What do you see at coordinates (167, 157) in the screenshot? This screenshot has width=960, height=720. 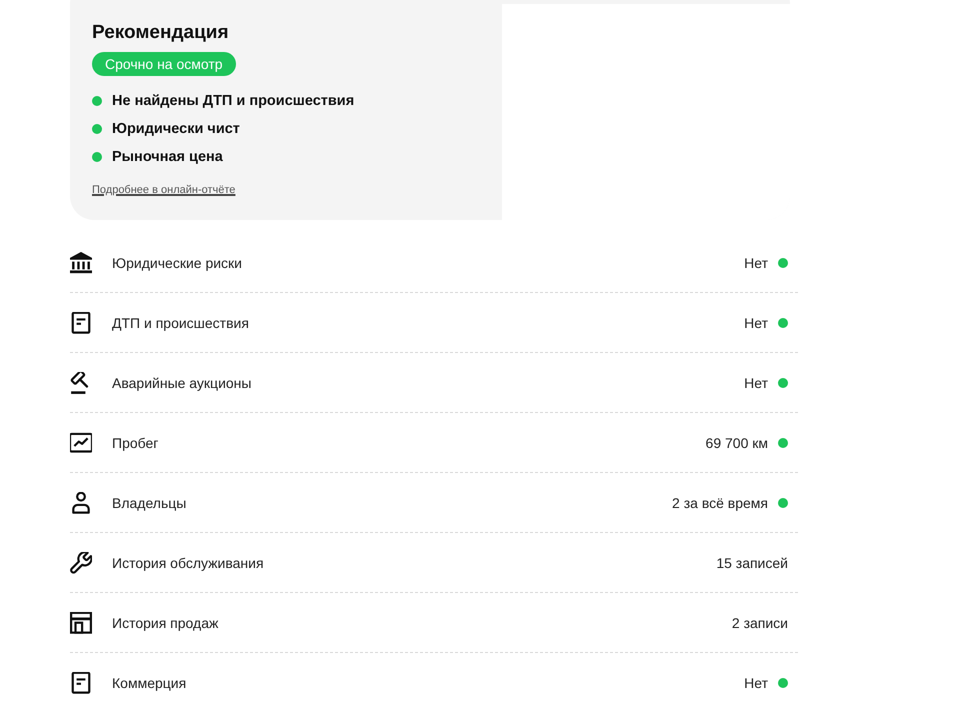 I see `check-point-text: Рыночная цена` at bounding box center [167, 157].